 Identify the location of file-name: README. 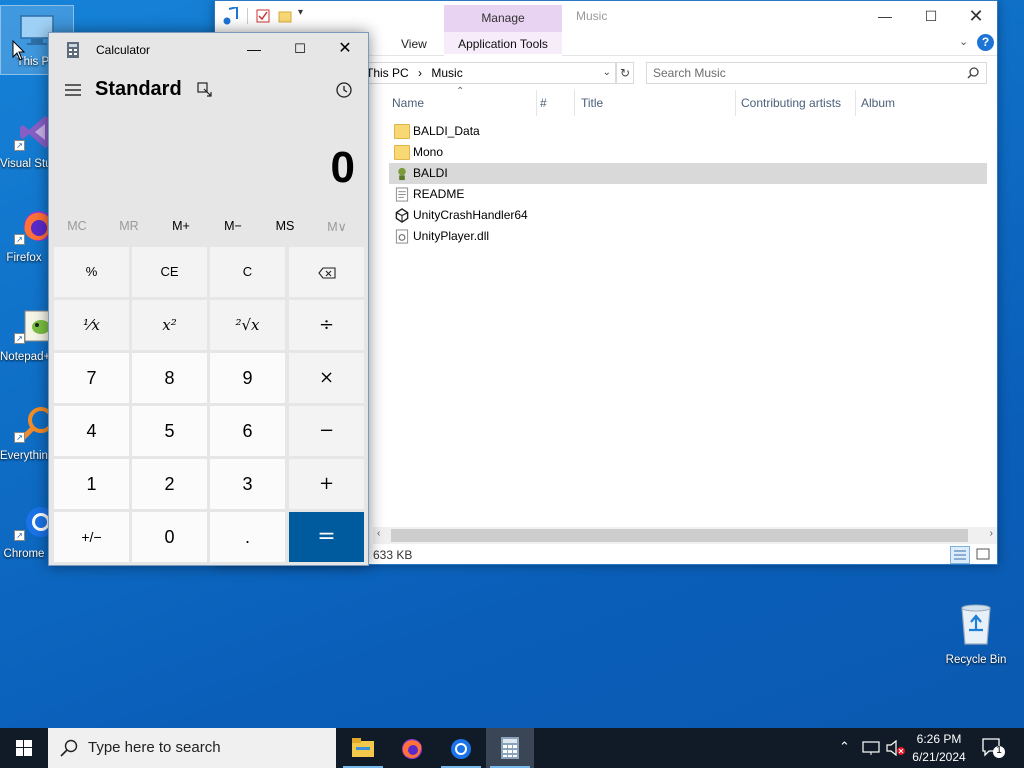
(439, 194).